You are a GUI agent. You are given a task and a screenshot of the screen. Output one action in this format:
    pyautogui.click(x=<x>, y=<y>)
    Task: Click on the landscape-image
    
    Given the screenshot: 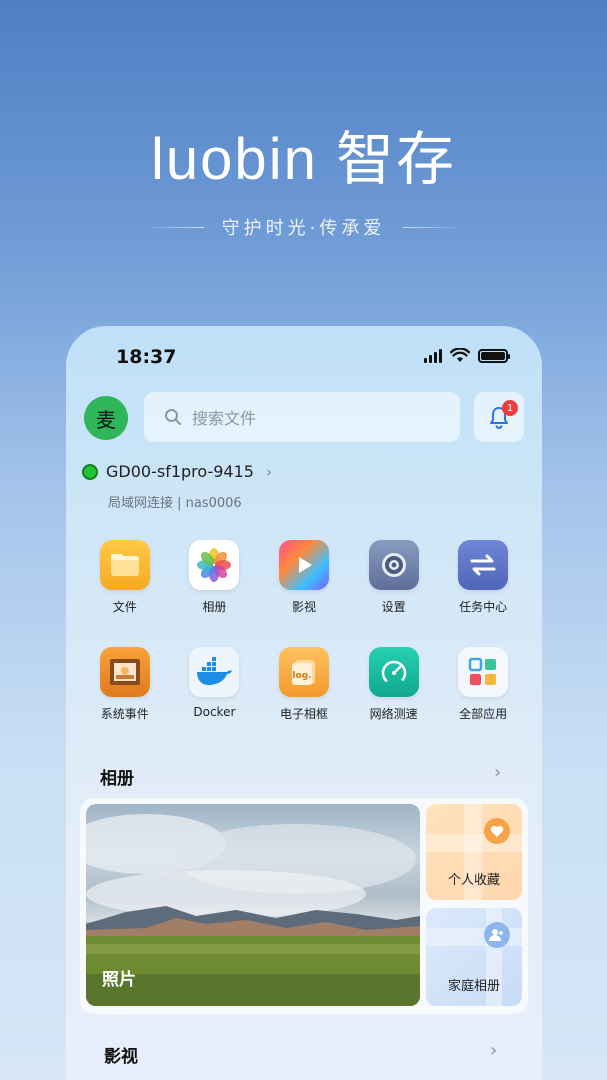 What is the action you would take?
    pyautogui.click(x=253, y=910)
    